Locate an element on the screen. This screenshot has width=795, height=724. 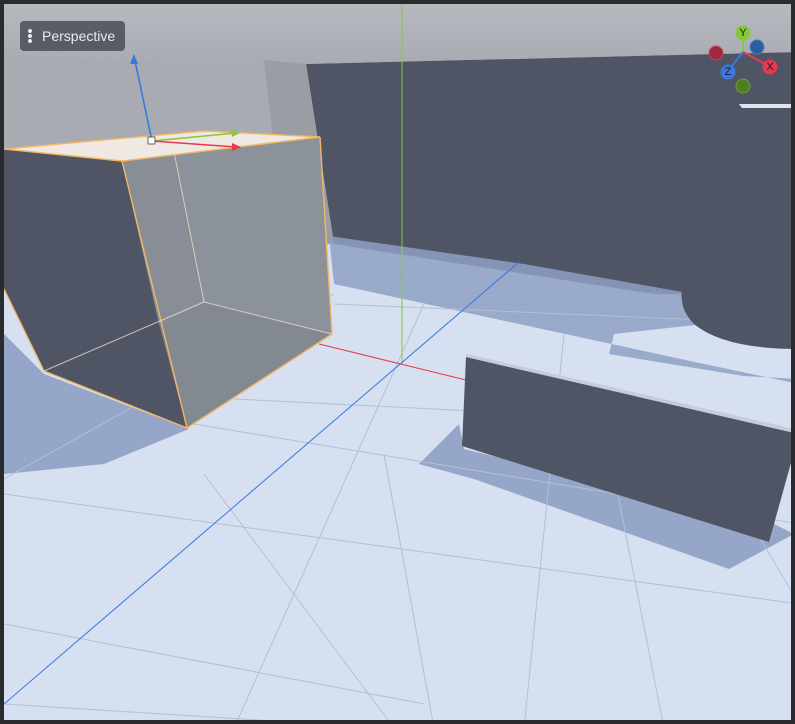
gizmo-z-handle: Z is located at coordinates (728, 72).